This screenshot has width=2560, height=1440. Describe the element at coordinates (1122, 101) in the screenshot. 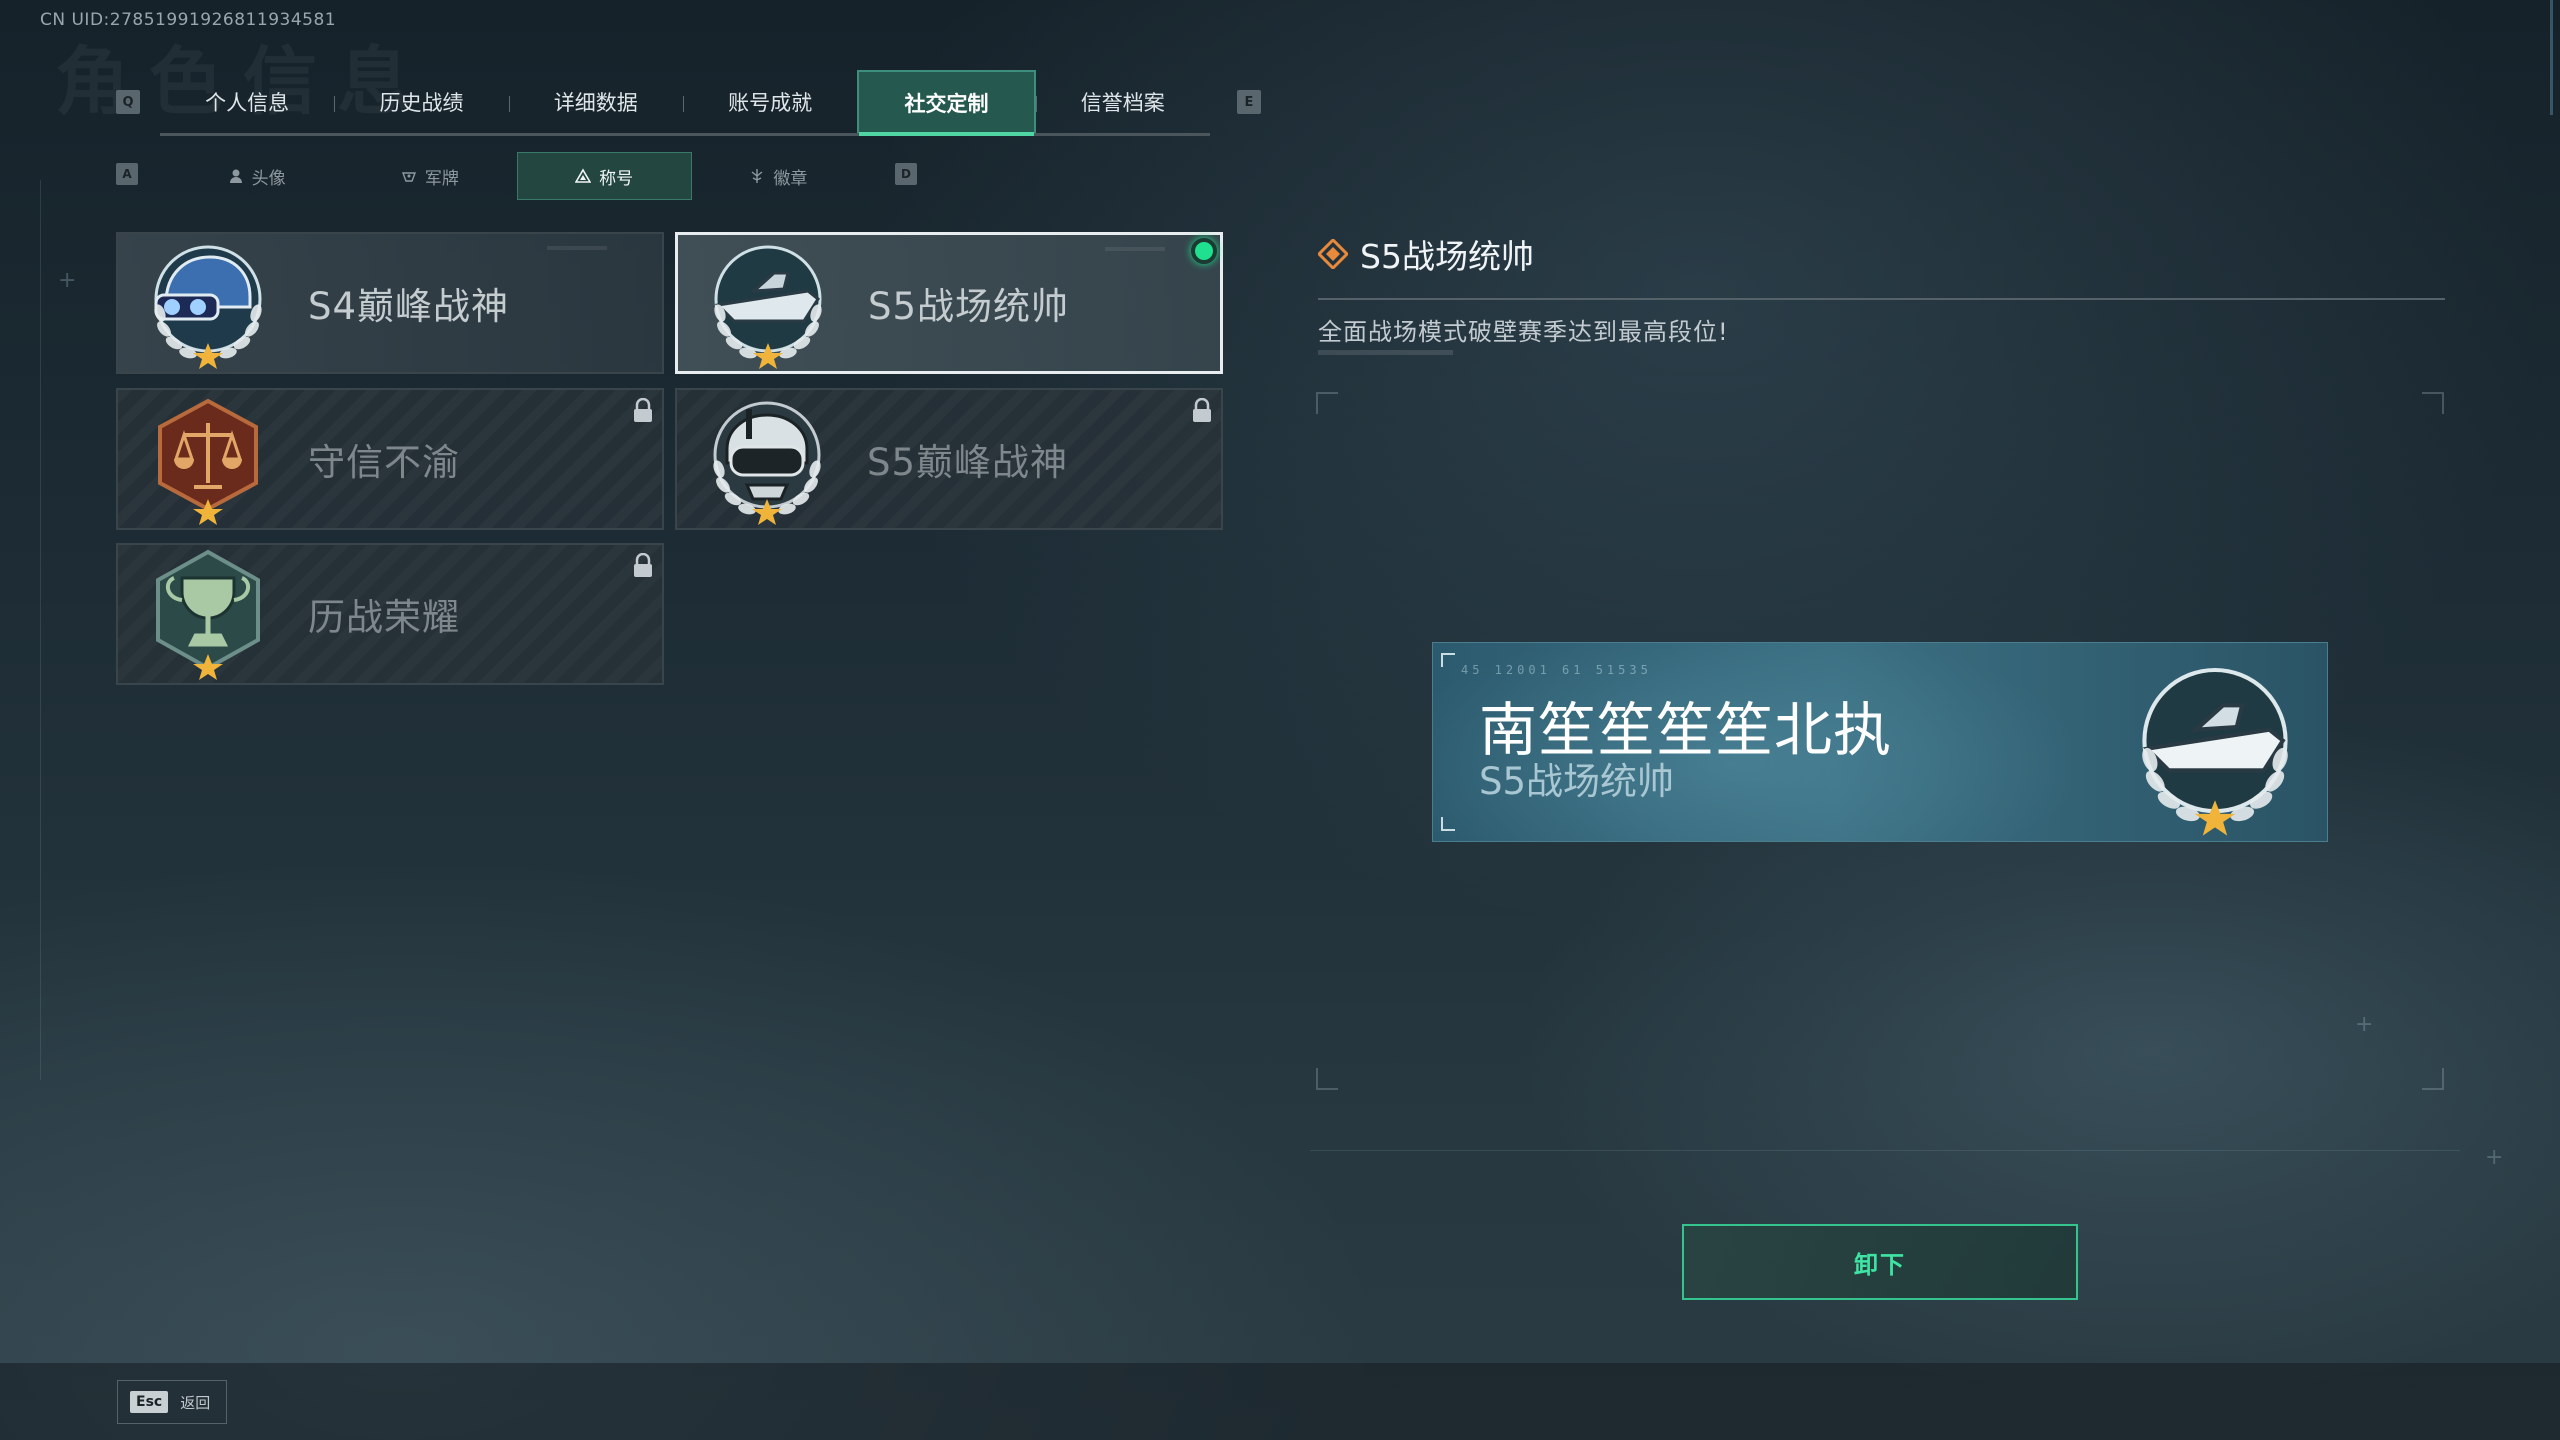

I see `tab-credit-record: 信誉档案` at that location.